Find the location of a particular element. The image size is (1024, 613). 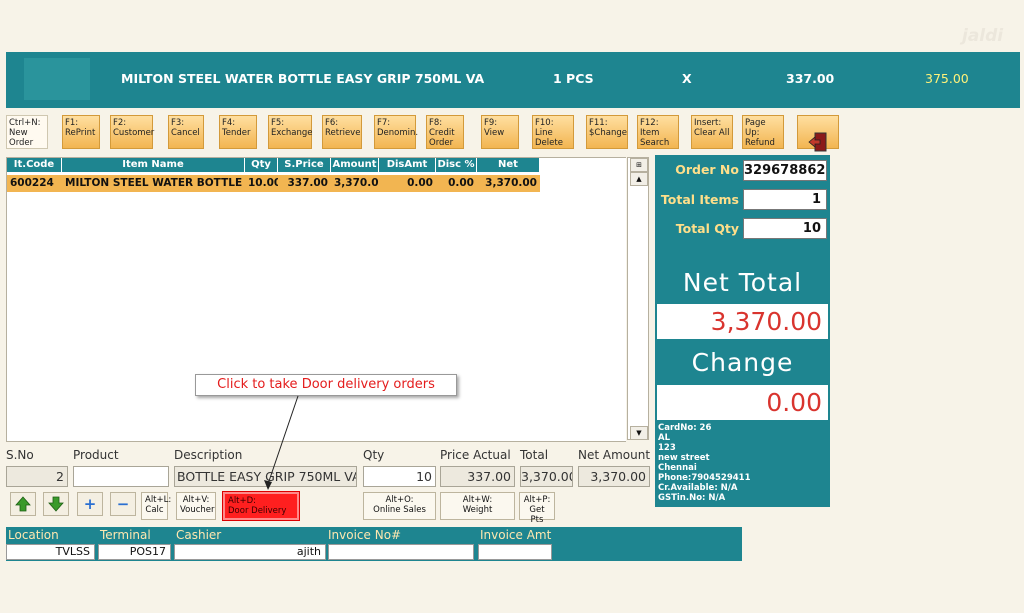

net-amount-label: Net Amount is located at coordinates (614, 455).